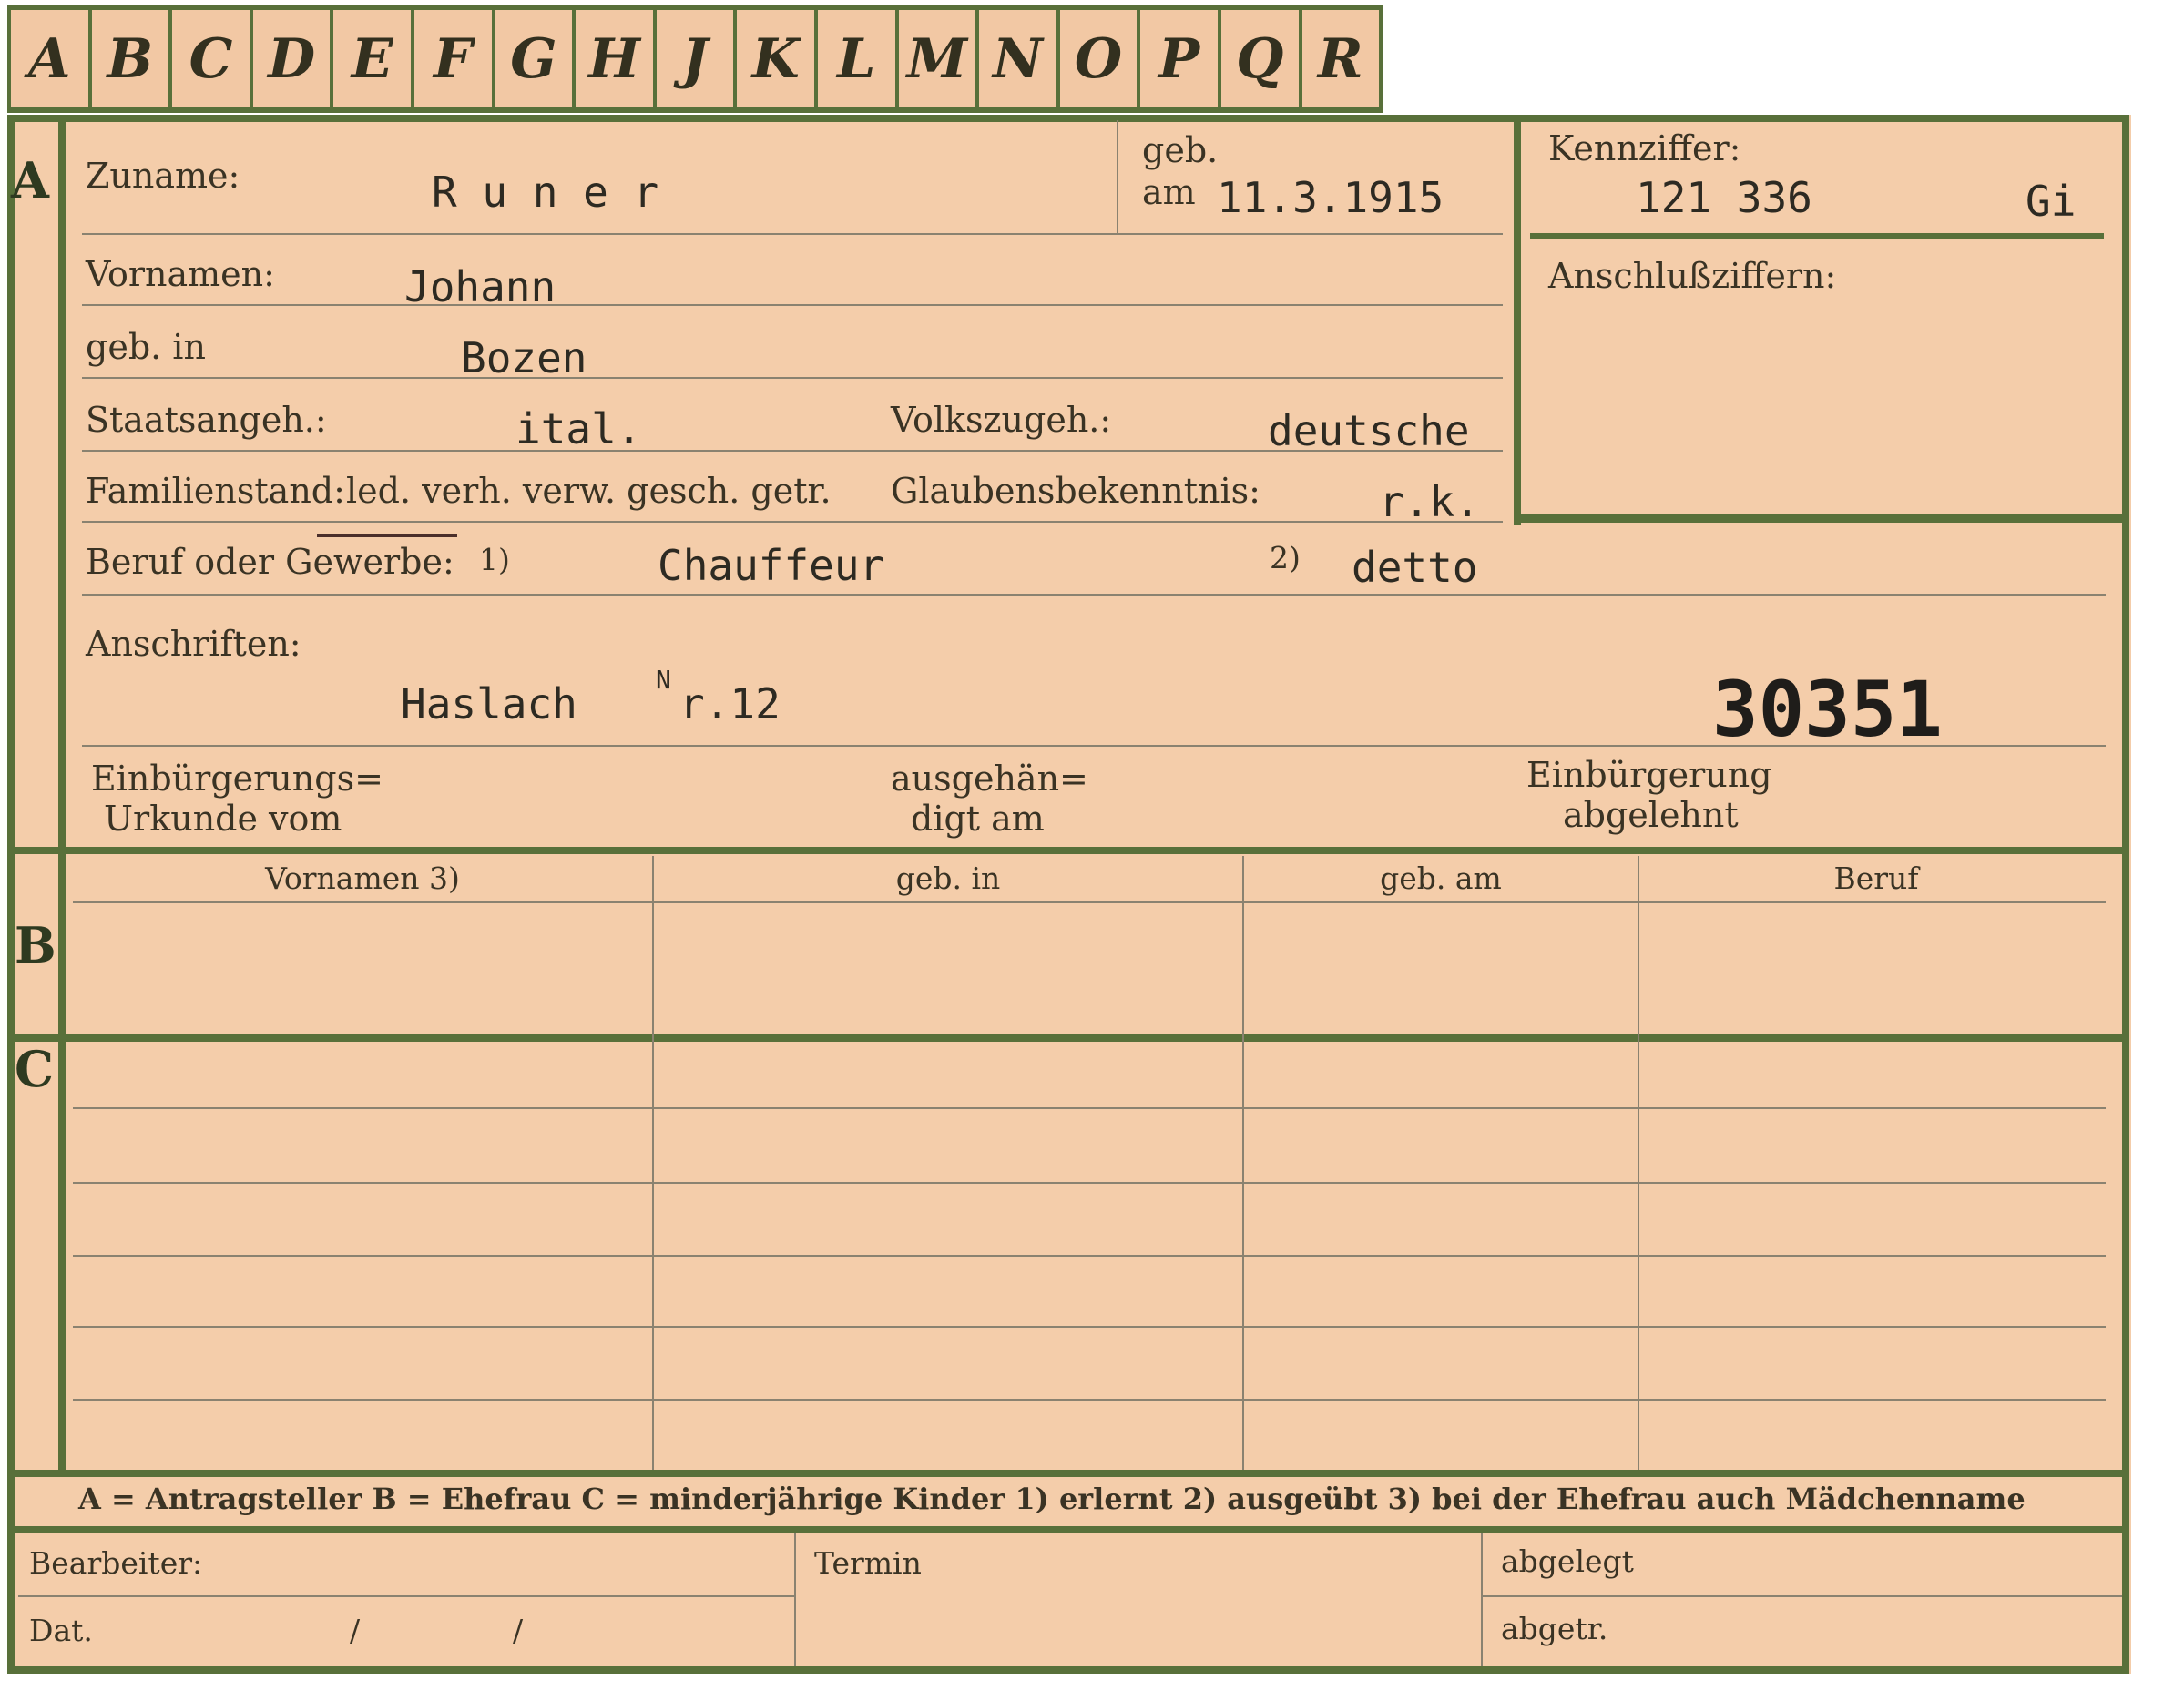  I want to click on id-suffix: Gi, so click(2052, 201).